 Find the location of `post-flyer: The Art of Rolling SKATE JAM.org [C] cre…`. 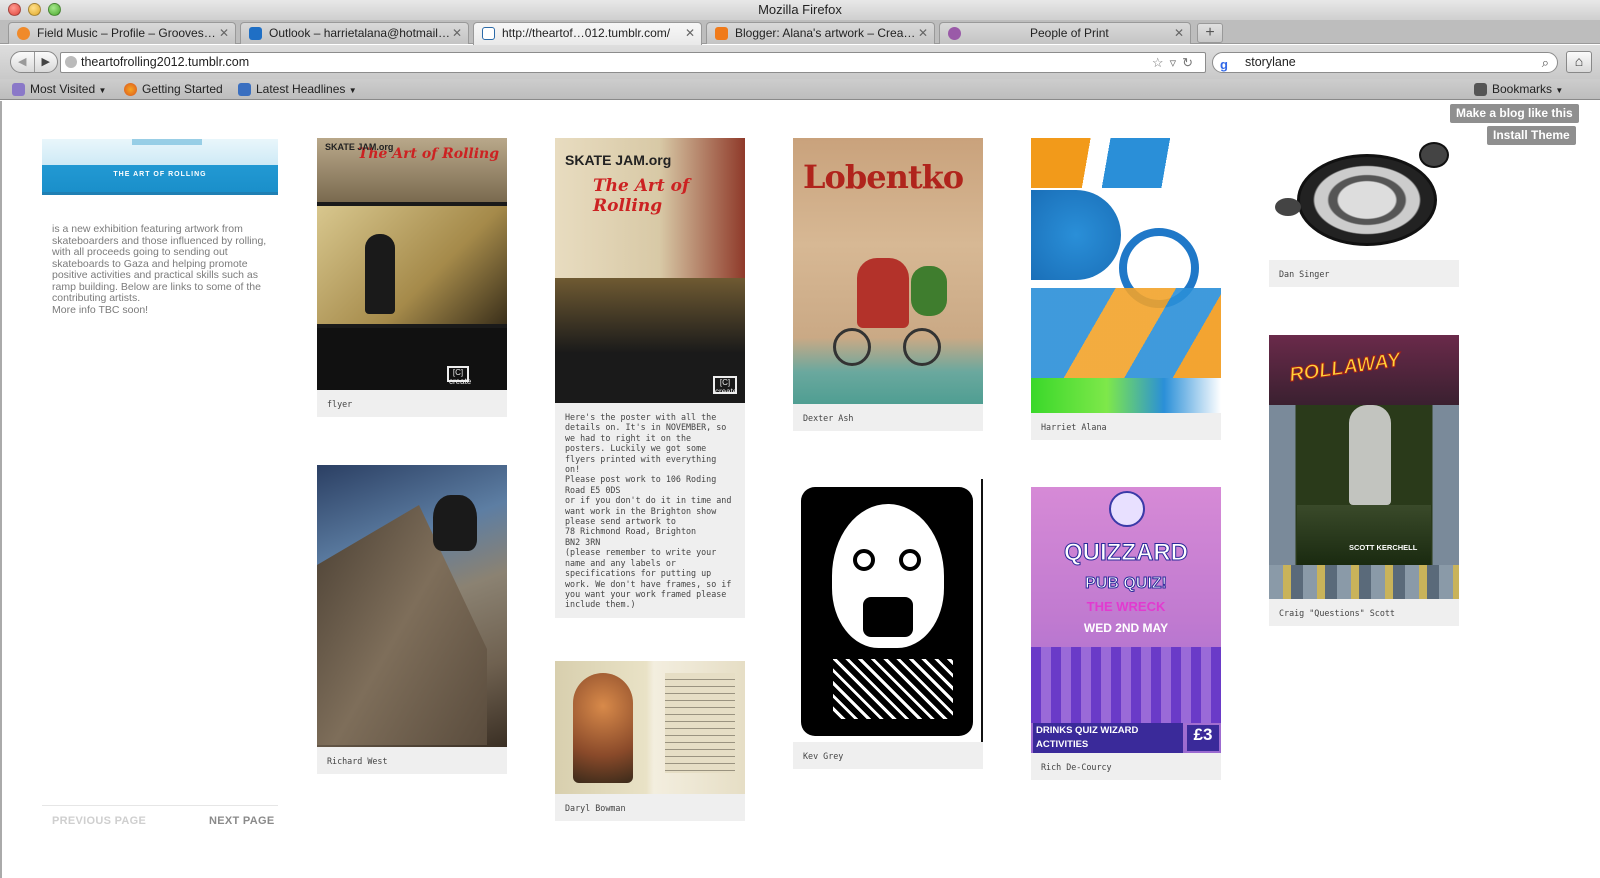

post-flyer: The Art of Rolling SKATE JAM.org [C] cre… is located at coordinates (412, 278).